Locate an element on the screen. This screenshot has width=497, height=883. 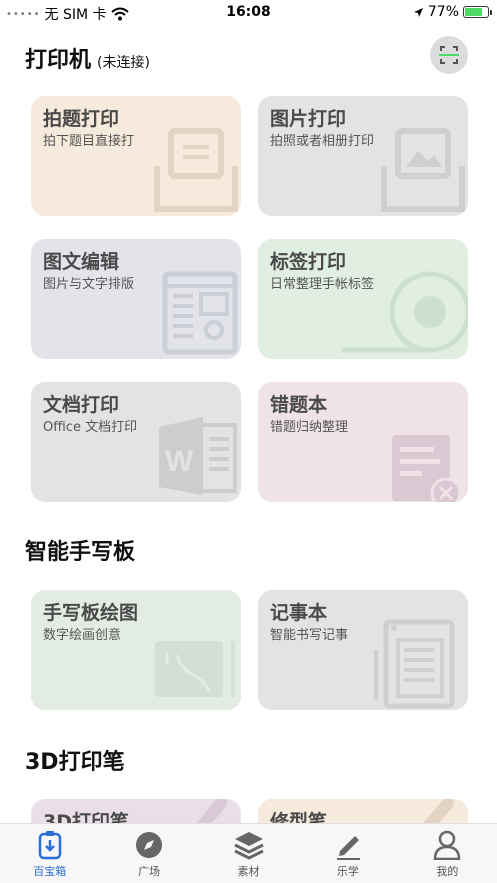
printer-title: 打印机 is located at coordinates (58, 60).